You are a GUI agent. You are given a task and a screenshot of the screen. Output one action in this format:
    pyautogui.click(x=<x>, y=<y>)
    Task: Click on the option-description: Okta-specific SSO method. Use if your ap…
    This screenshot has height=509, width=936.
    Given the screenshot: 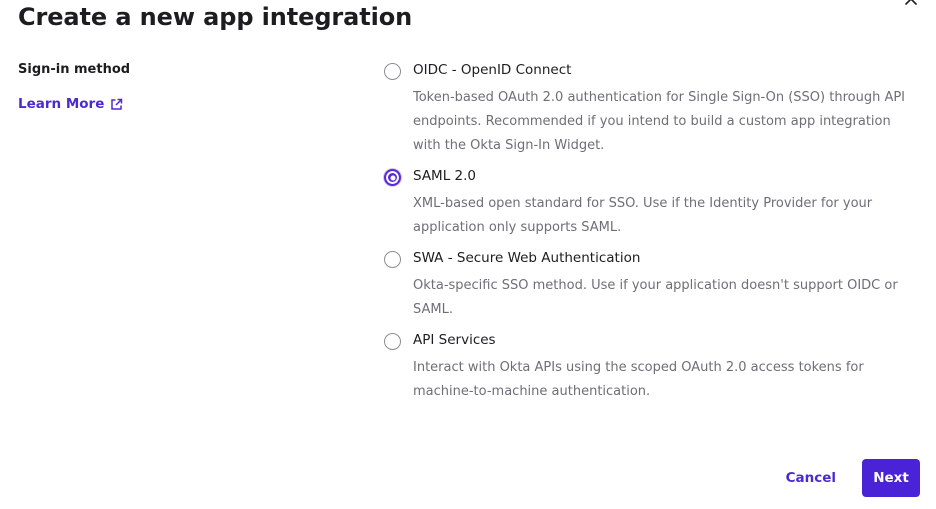 What is the action you would take?
    pyautogui.click(x=655, y=297)
    